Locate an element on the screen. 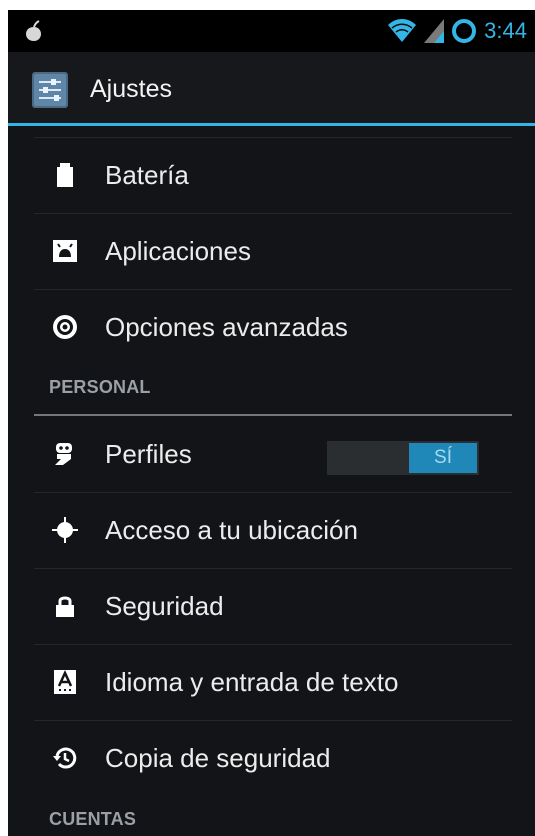 The height and width of the screenshot is (836, 535). settings-item-label: Acceso a tu ubicación is located at coordinates (231, 530).